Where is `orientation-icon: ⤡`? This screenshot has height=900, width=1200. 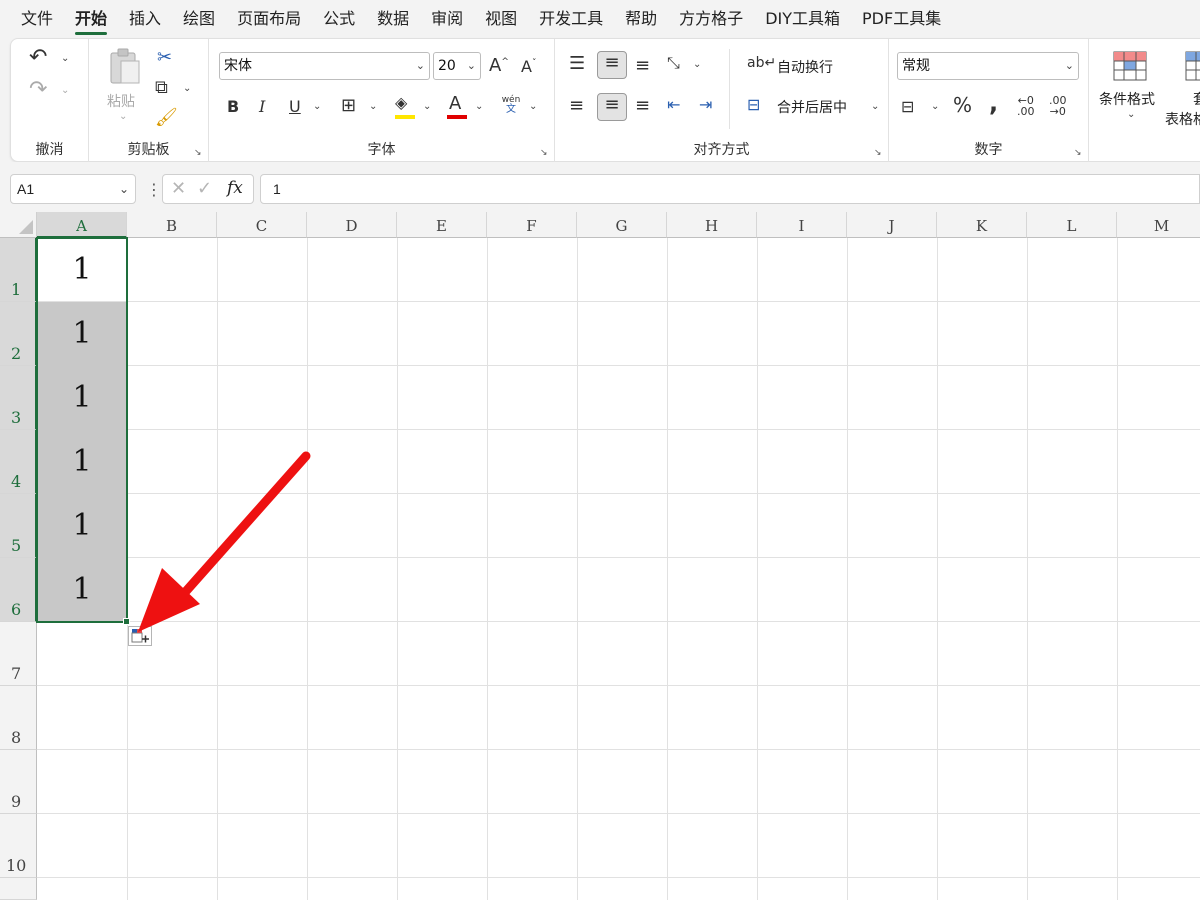
orientation-icon: ⤡ is located at coordinates (673, 63).